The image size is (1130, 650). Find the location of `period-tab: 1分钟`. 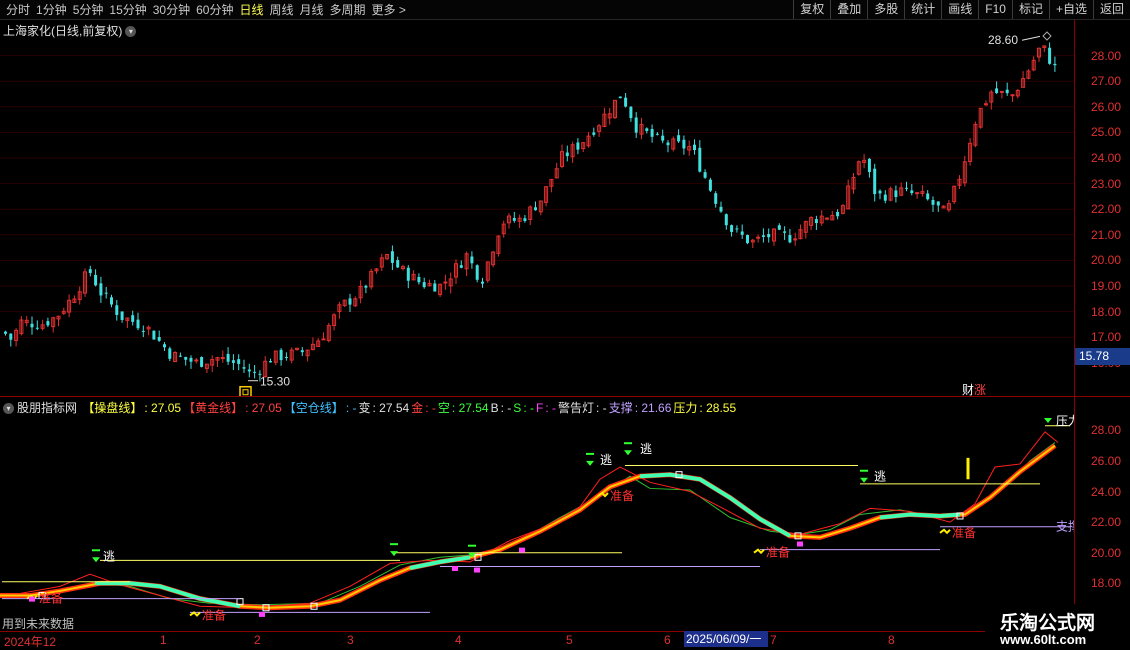

period-tab: 1分钟 is located at coordinates (51, 9).